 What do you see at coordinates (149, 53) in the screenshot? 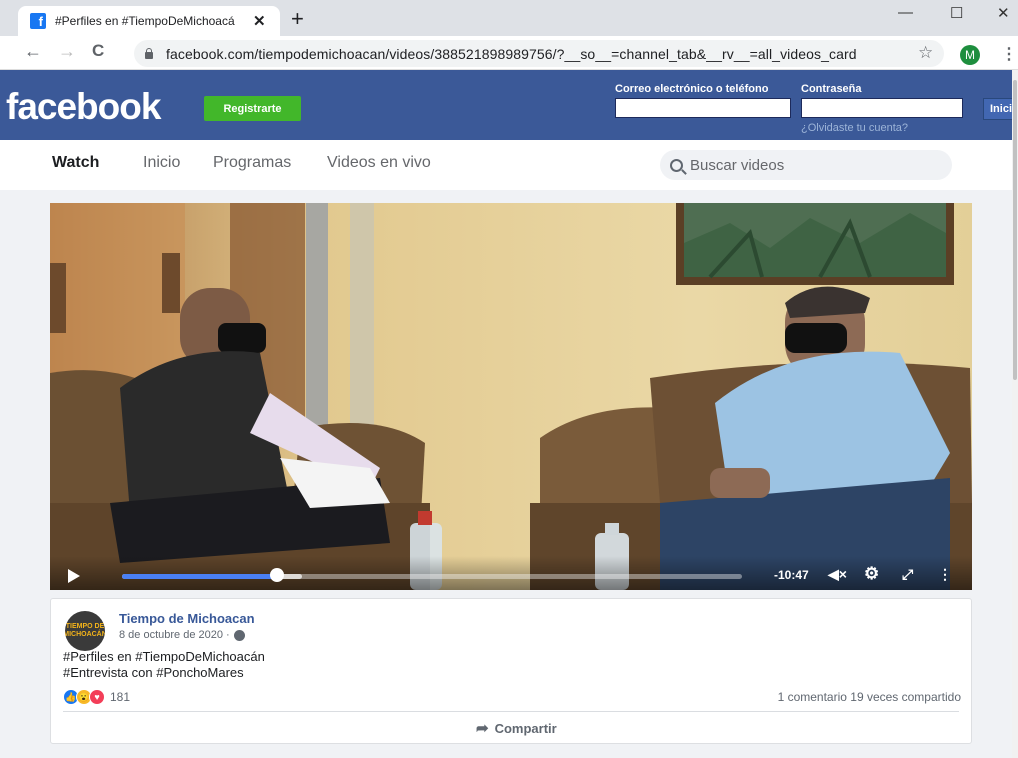
I see `lock-icon` at bounding box center [149, 53].